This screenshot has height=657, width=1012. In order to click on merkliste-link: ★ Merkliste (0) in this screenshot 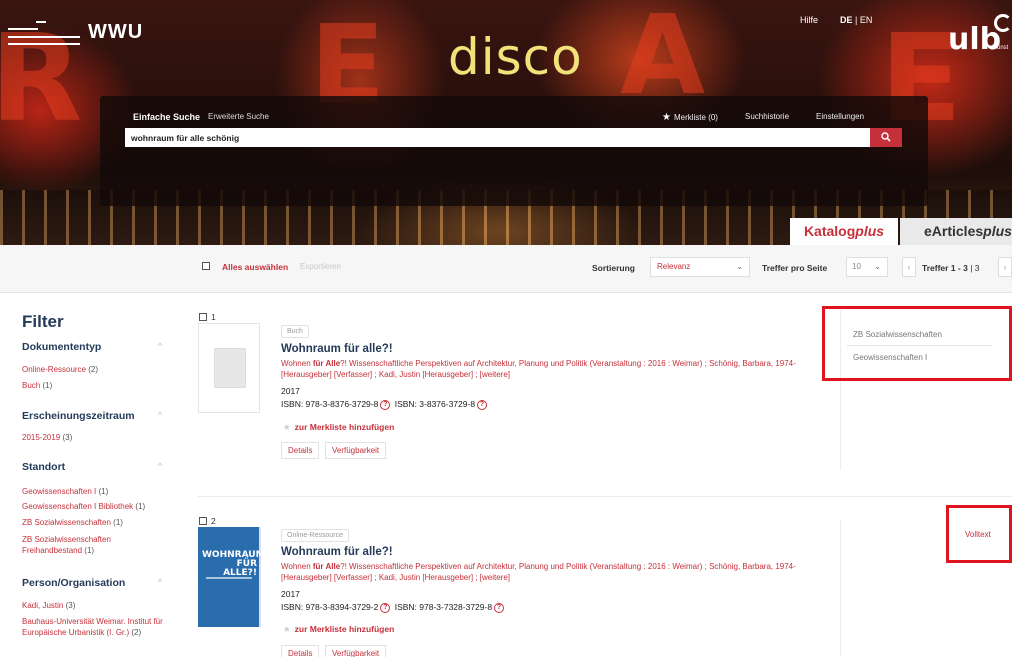, I will do `click(690, 117)`.